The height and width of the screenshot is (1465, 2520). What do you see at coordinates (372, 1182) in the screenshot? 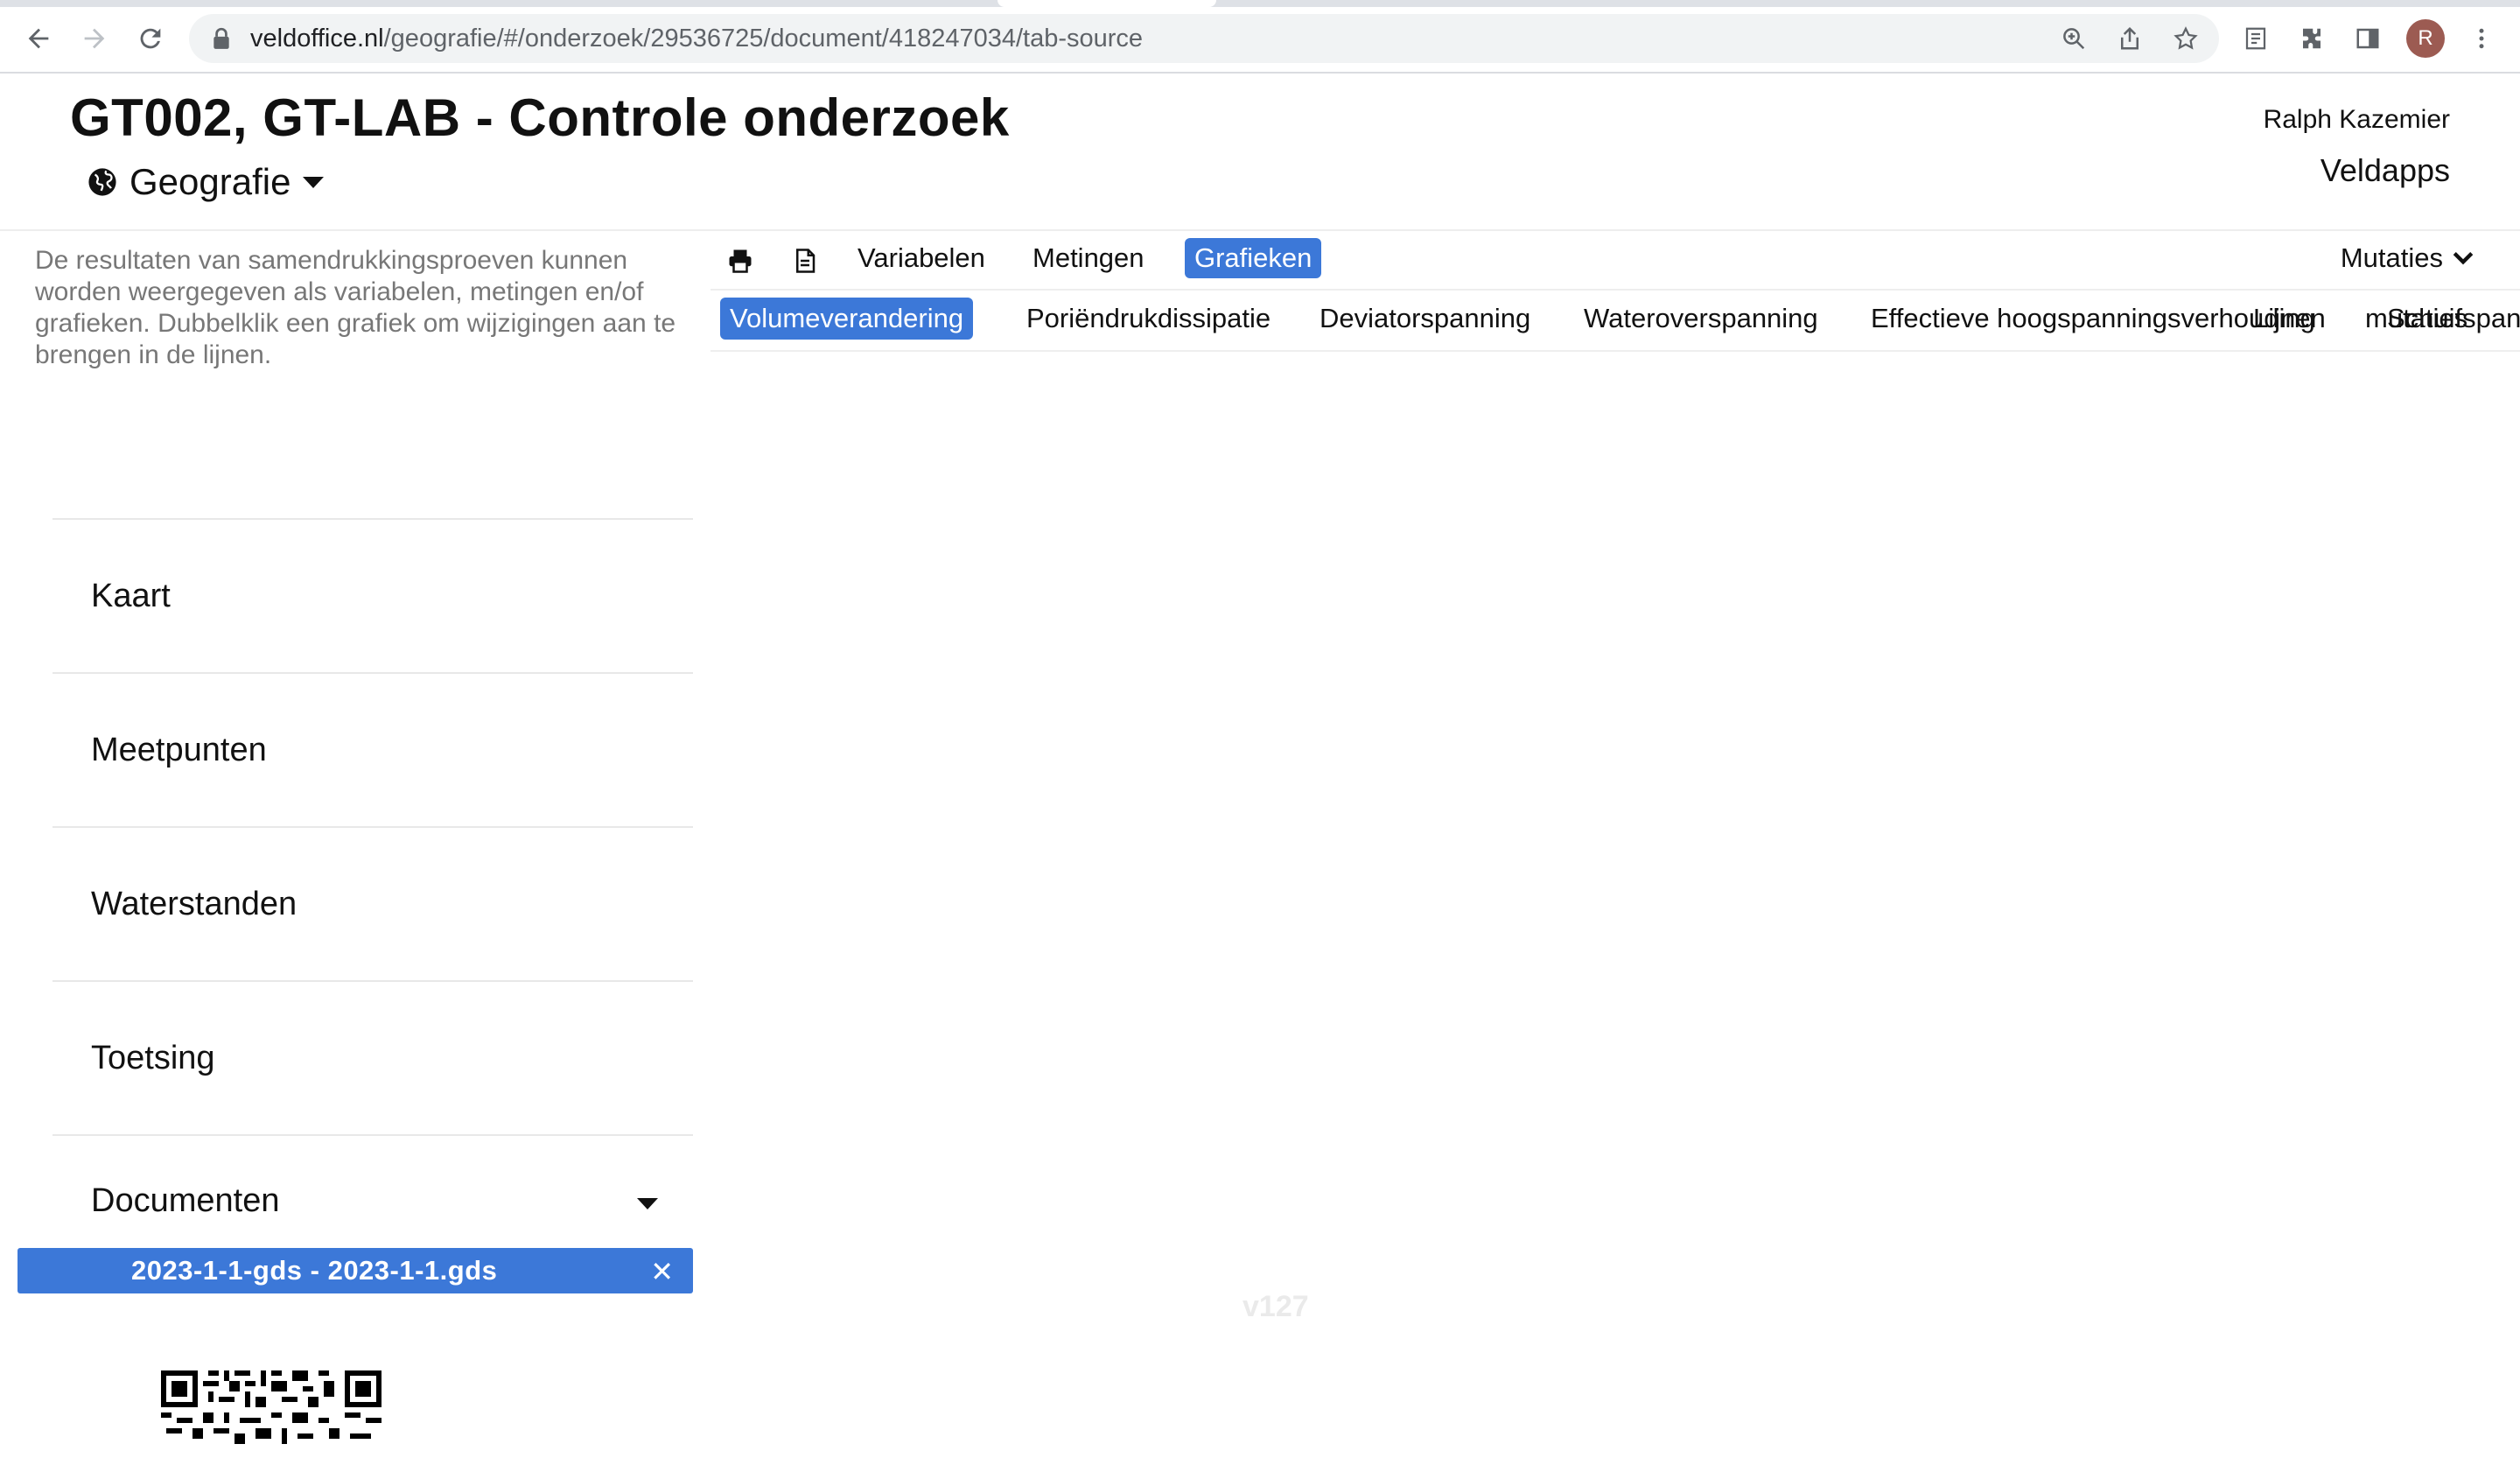
I see `sidebar-item-documenten: Documenten` at bounding box center [372, 1182].